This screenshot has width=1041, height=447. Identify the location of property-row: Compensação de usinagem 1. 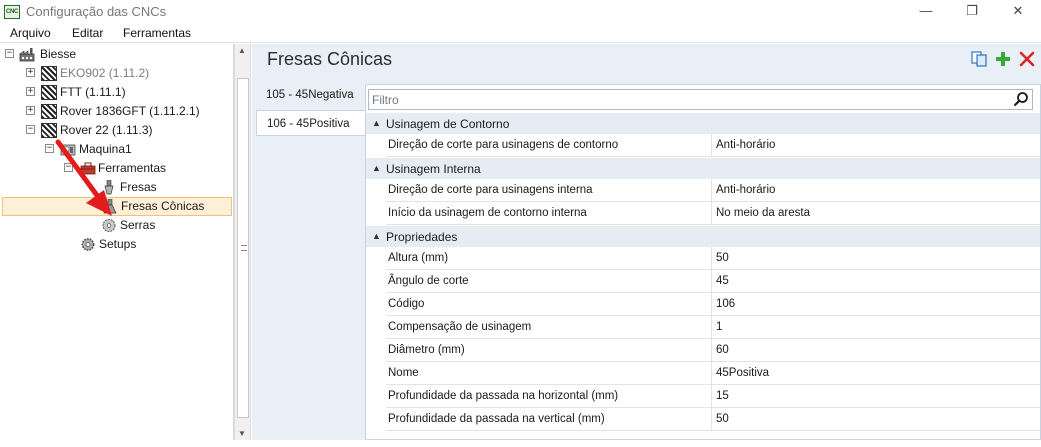
(713, 327).